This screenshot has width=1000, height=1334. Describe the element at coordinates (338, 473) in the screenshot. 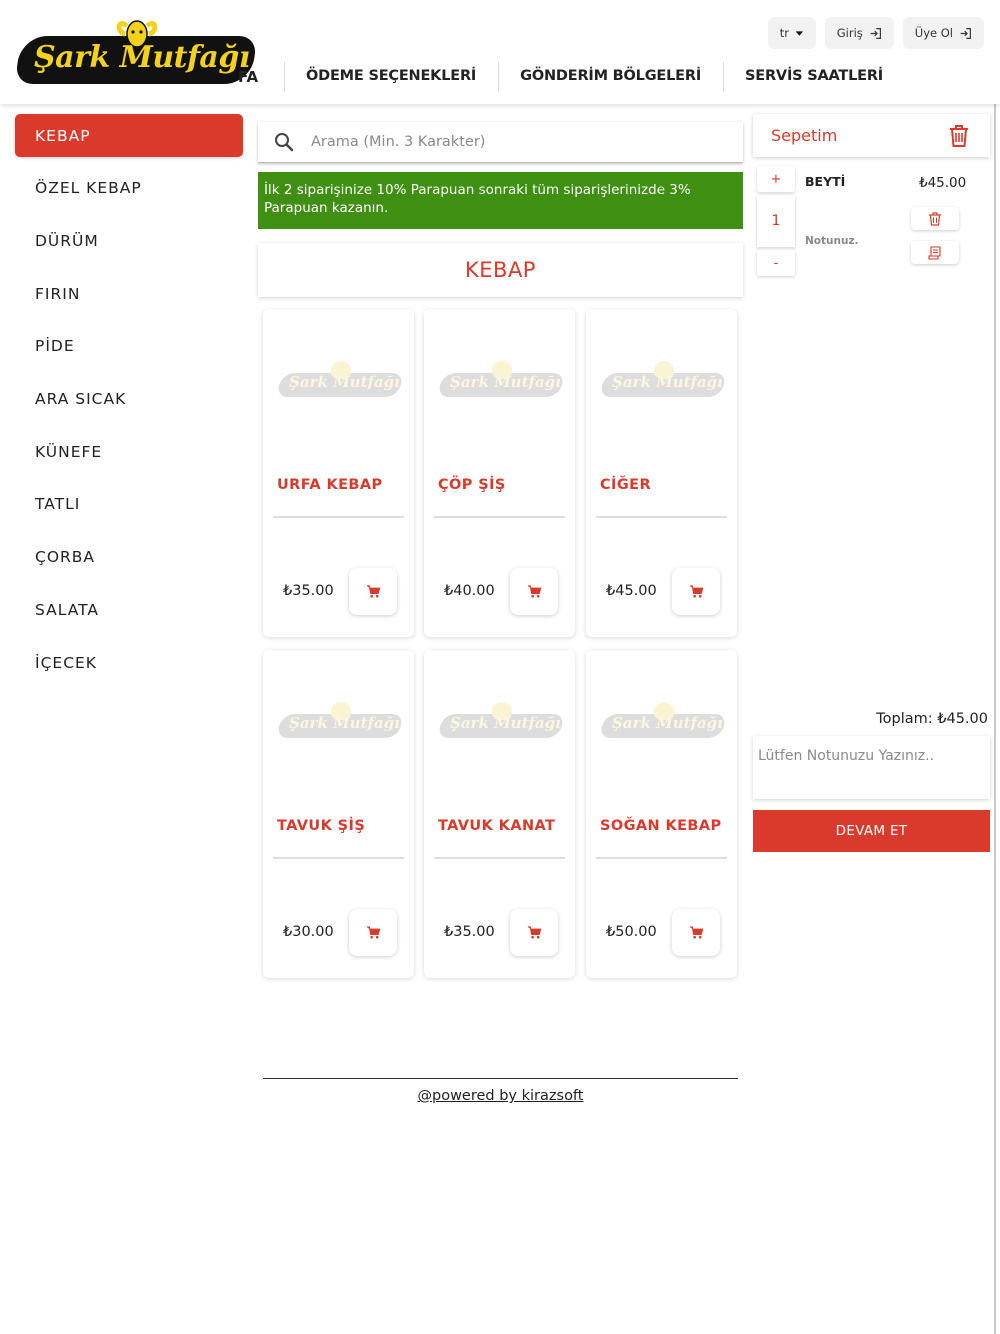

I see `product-card: Şark Mutfağı URFA KEBAP ₺35.00` at that location.